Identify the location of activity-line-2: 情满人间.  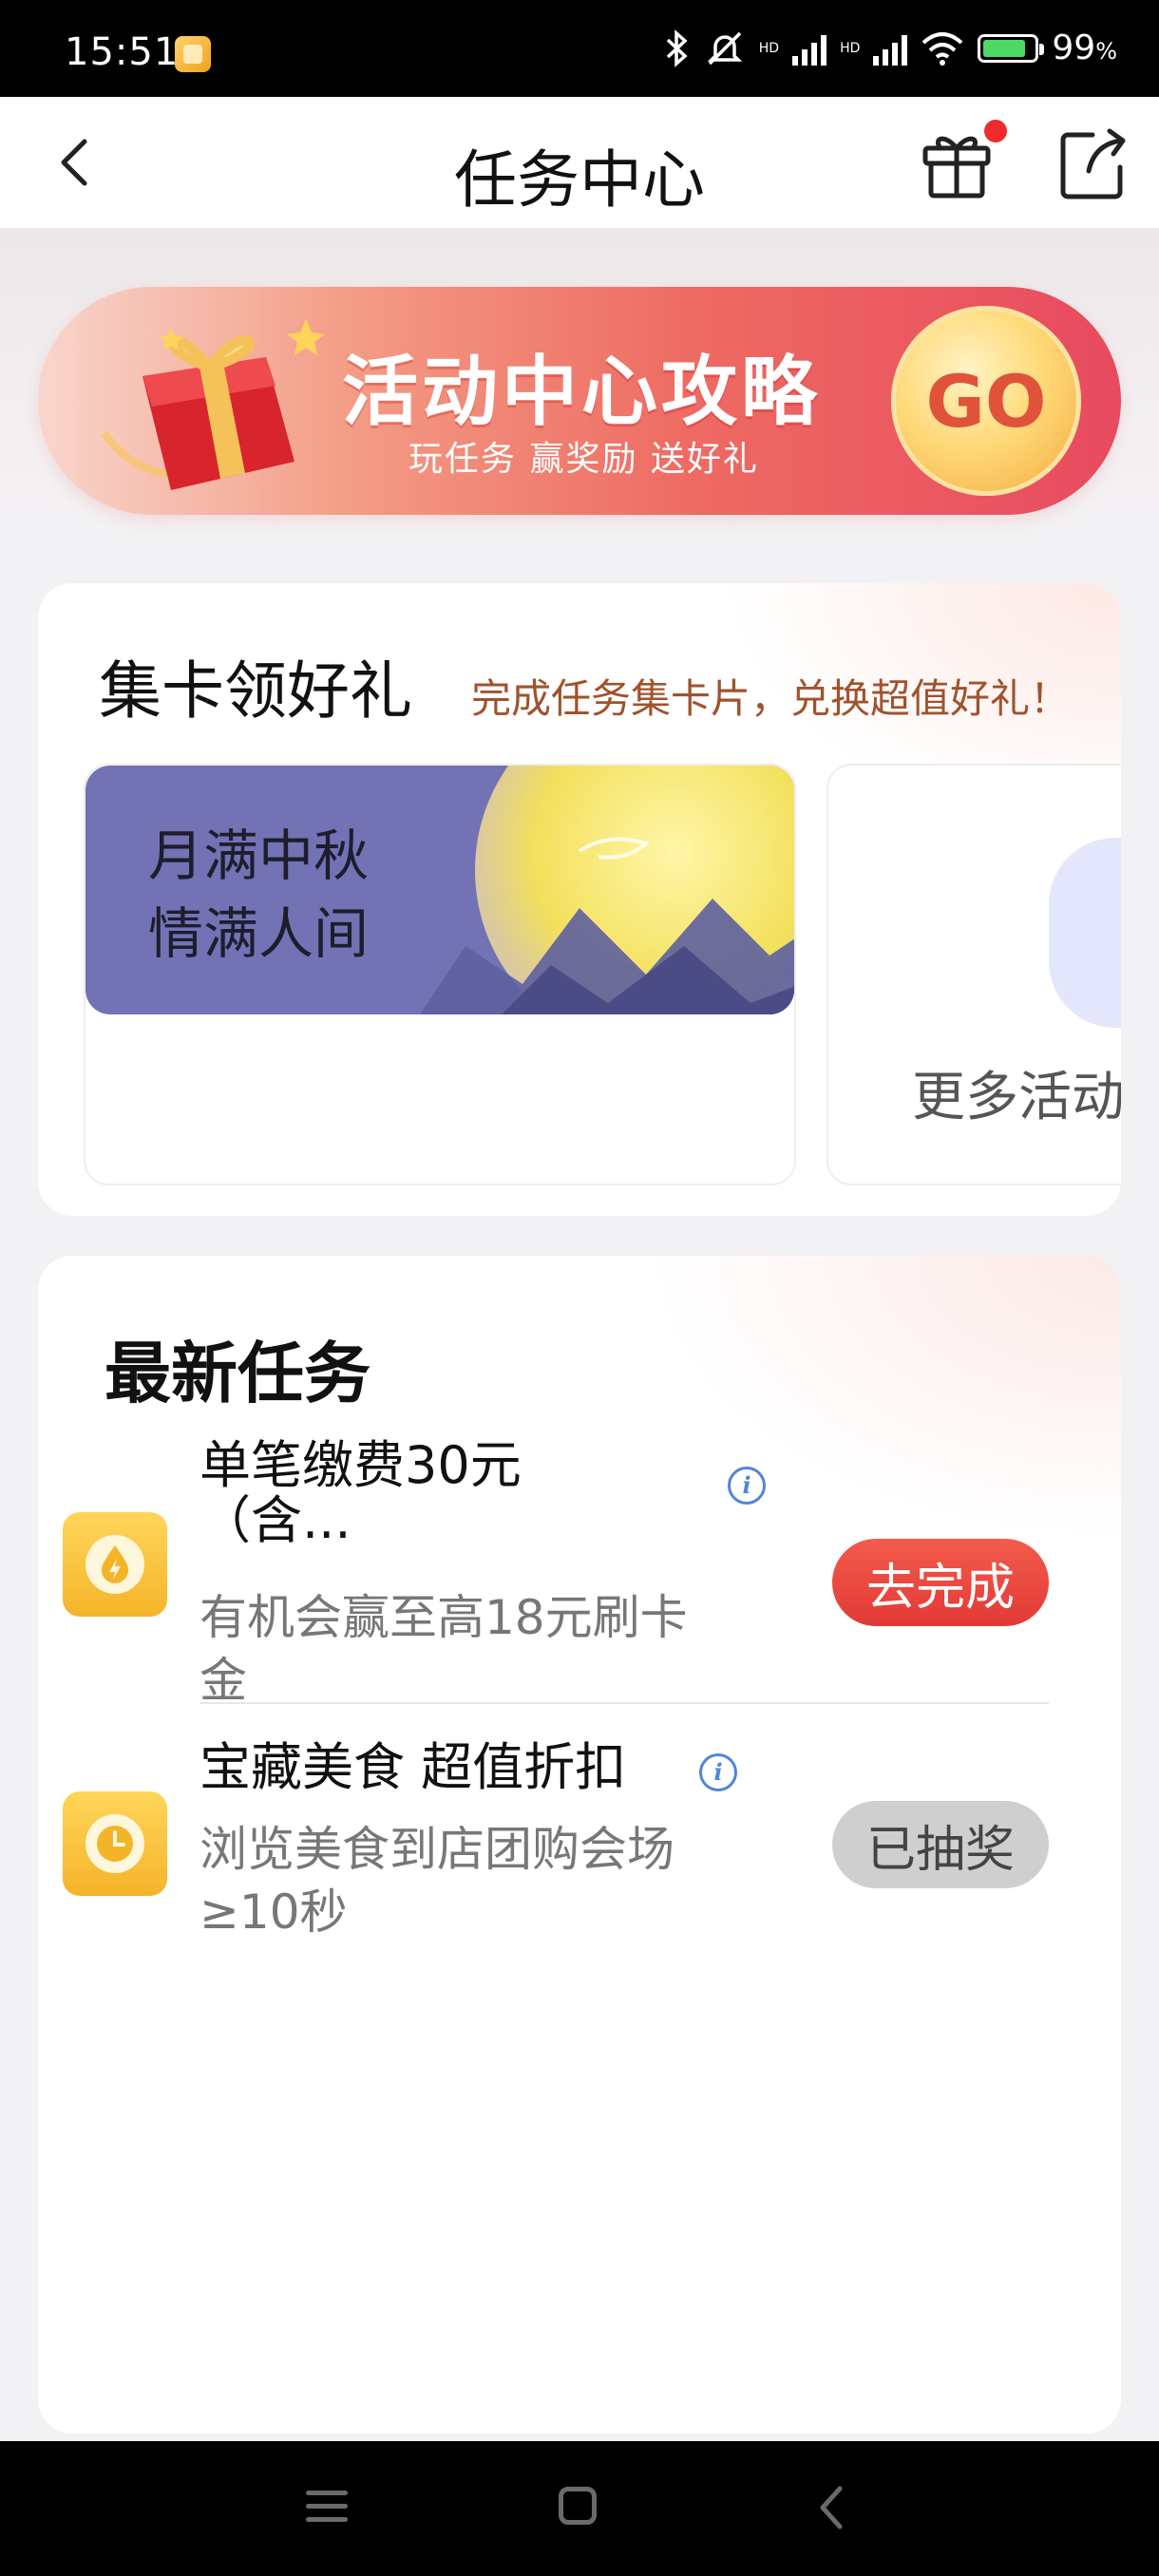
(259, 933).